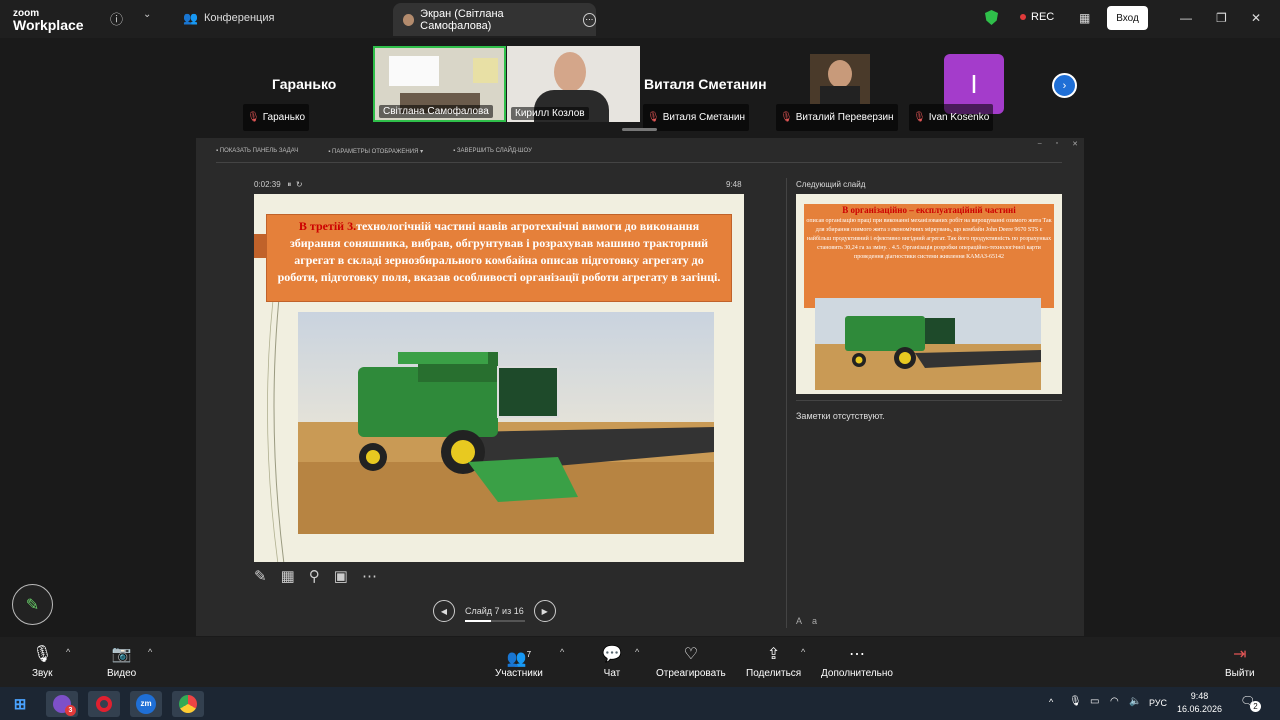  I want to click on chevron-down-icon: ⌄, so click(147, 14).